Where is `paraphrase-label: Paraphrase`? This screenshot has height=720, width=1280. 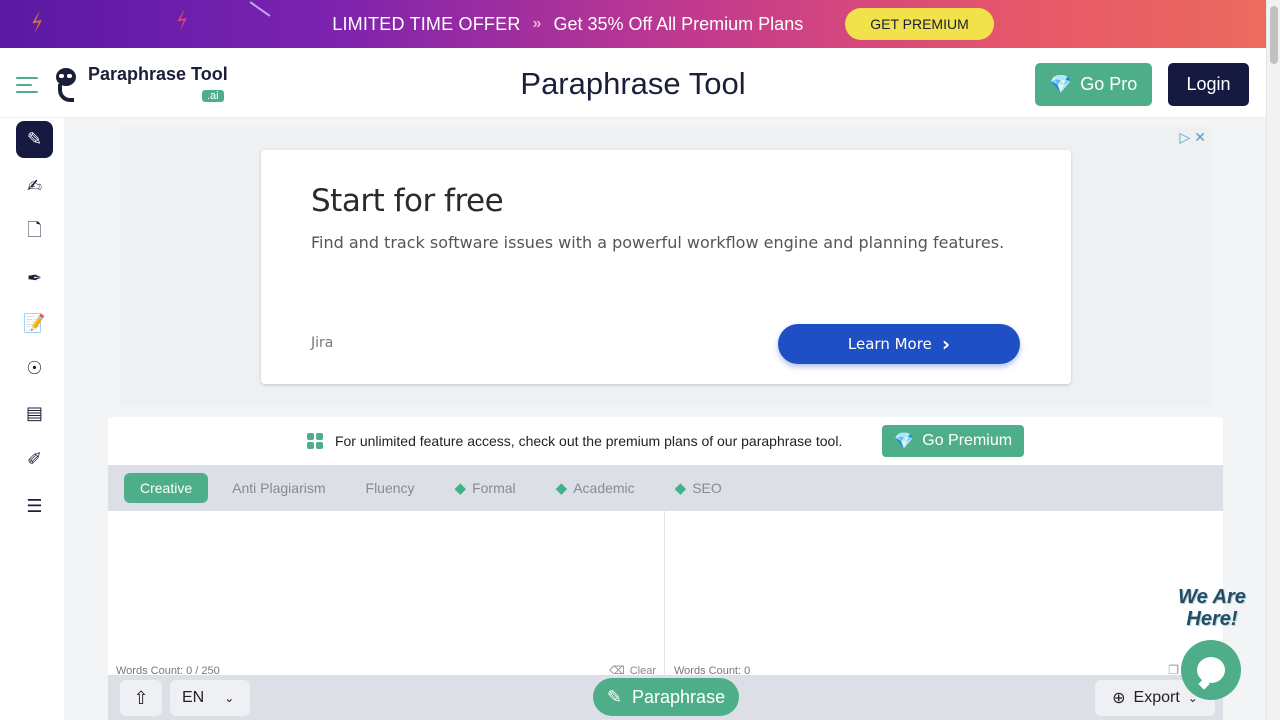 paraphrase-label: Paraphrase is located at coordinates (679, 696).